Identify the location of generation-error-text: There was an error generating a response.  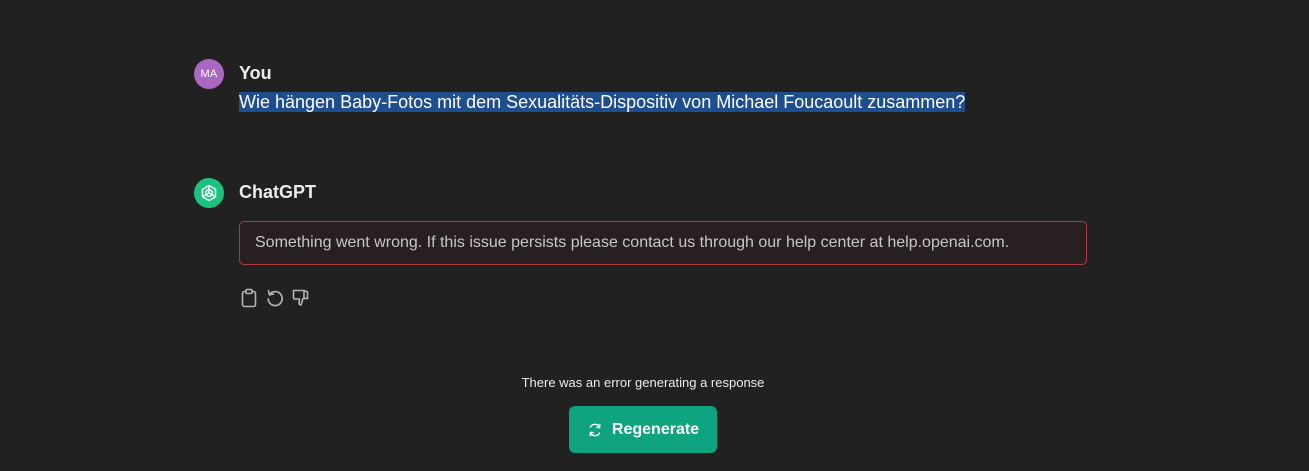
(643, 382).